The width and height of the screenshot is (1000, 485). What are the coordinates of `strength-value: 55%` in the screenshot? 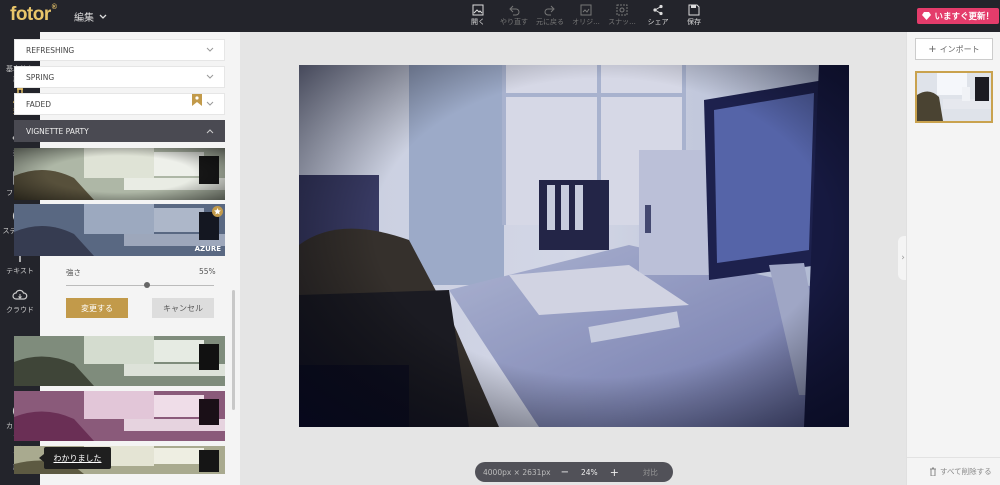 It's located at (207, 271).